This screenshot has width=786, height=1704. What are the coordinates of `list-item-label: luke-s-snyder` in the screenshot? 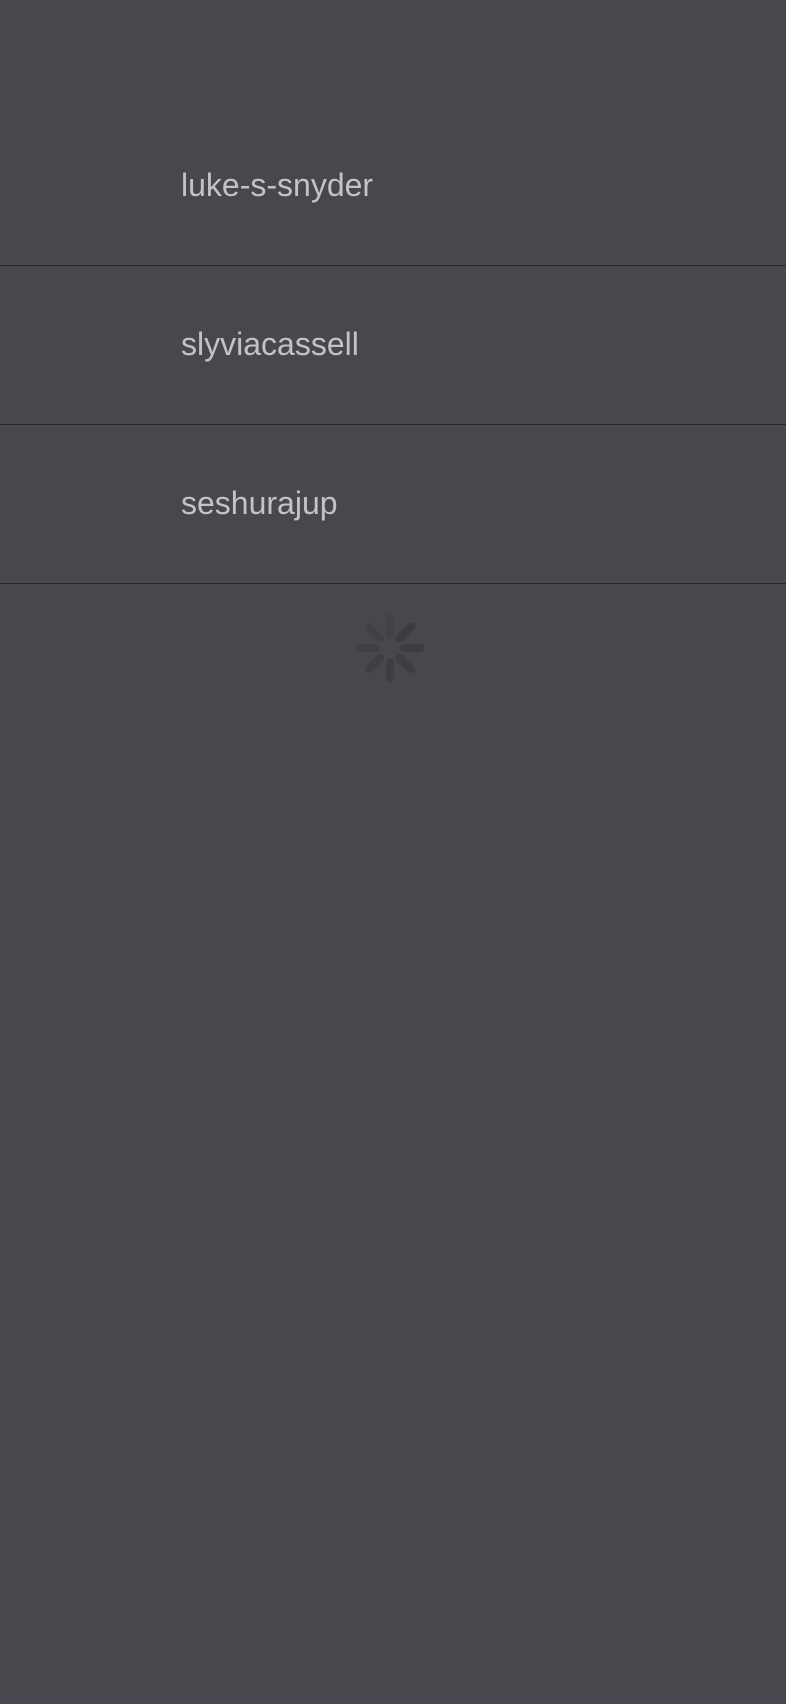 It's located at (277, 185).